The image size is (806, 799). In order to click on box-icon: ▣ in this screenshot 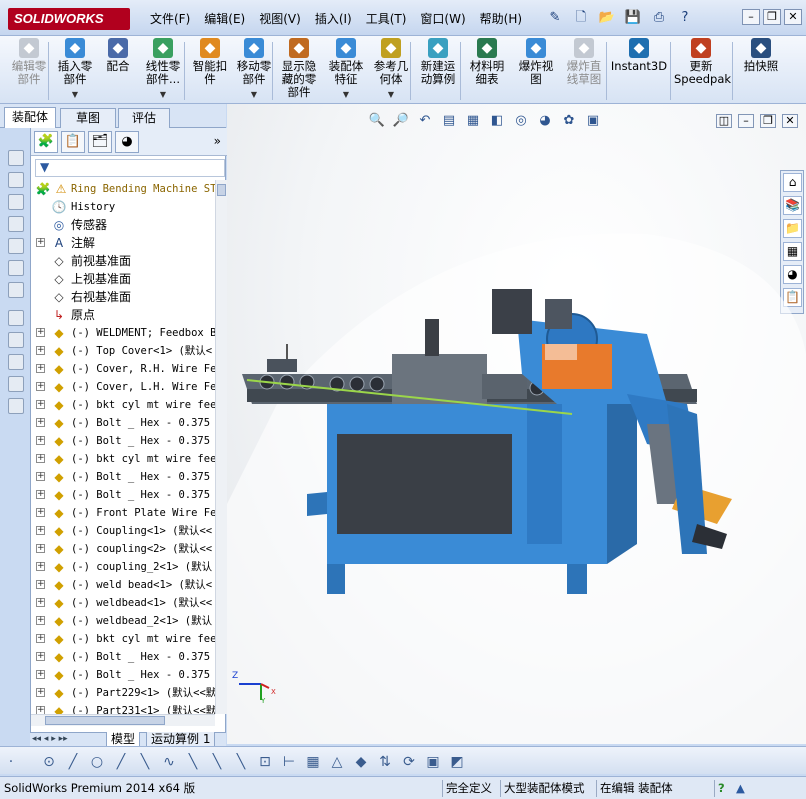, I will do `click(433, 762)`.